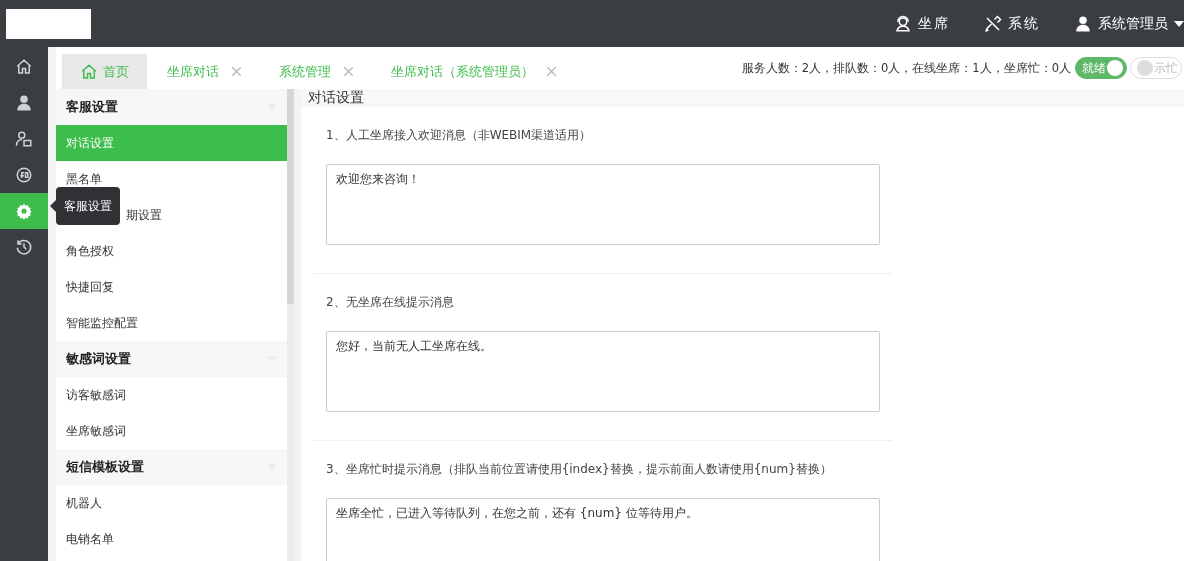  Describe the element at coordinates (24, 139) in the screenshot. I see `contact-card-icon` at that location.